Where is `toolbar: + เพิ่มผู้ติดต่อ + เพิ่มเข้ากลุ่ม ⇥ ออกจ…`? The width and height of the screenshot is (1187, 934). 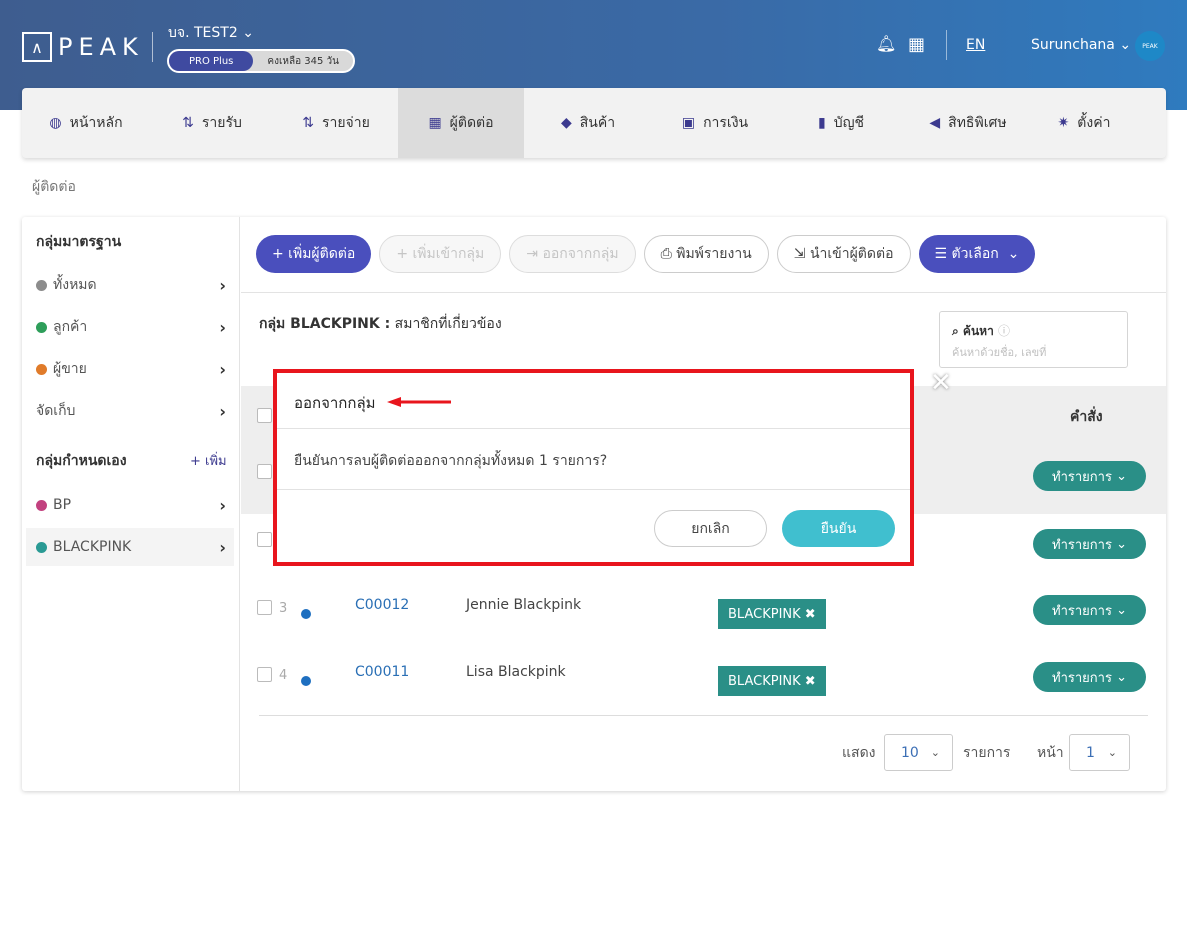 toolbar: + เพิ่มผู้ติดต่อ + เพิ่มเข้ากลุ่ม ⇥ ออกจ… is located at coordinates (646, 254).